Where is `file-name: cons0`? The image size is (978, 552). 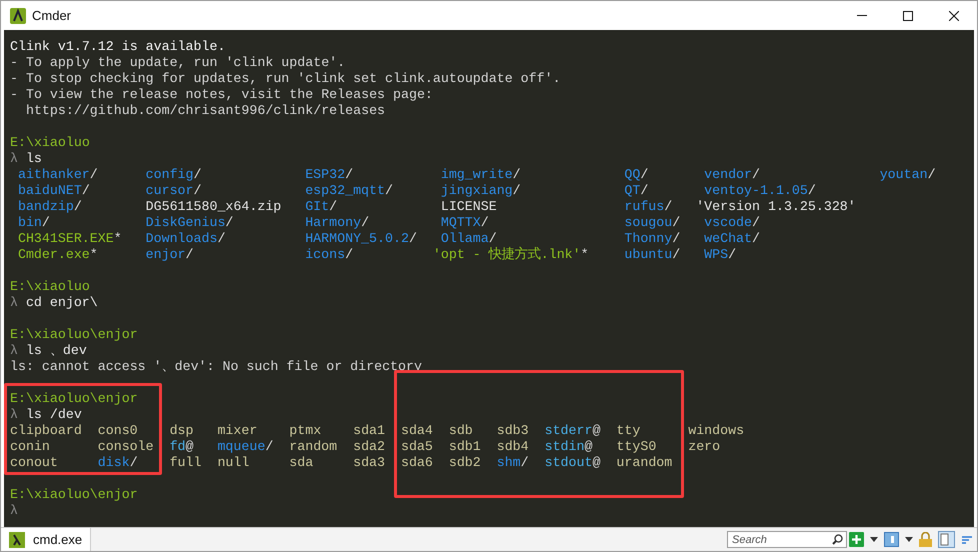
file-name: cons0 is located at coordinates (118, 430).